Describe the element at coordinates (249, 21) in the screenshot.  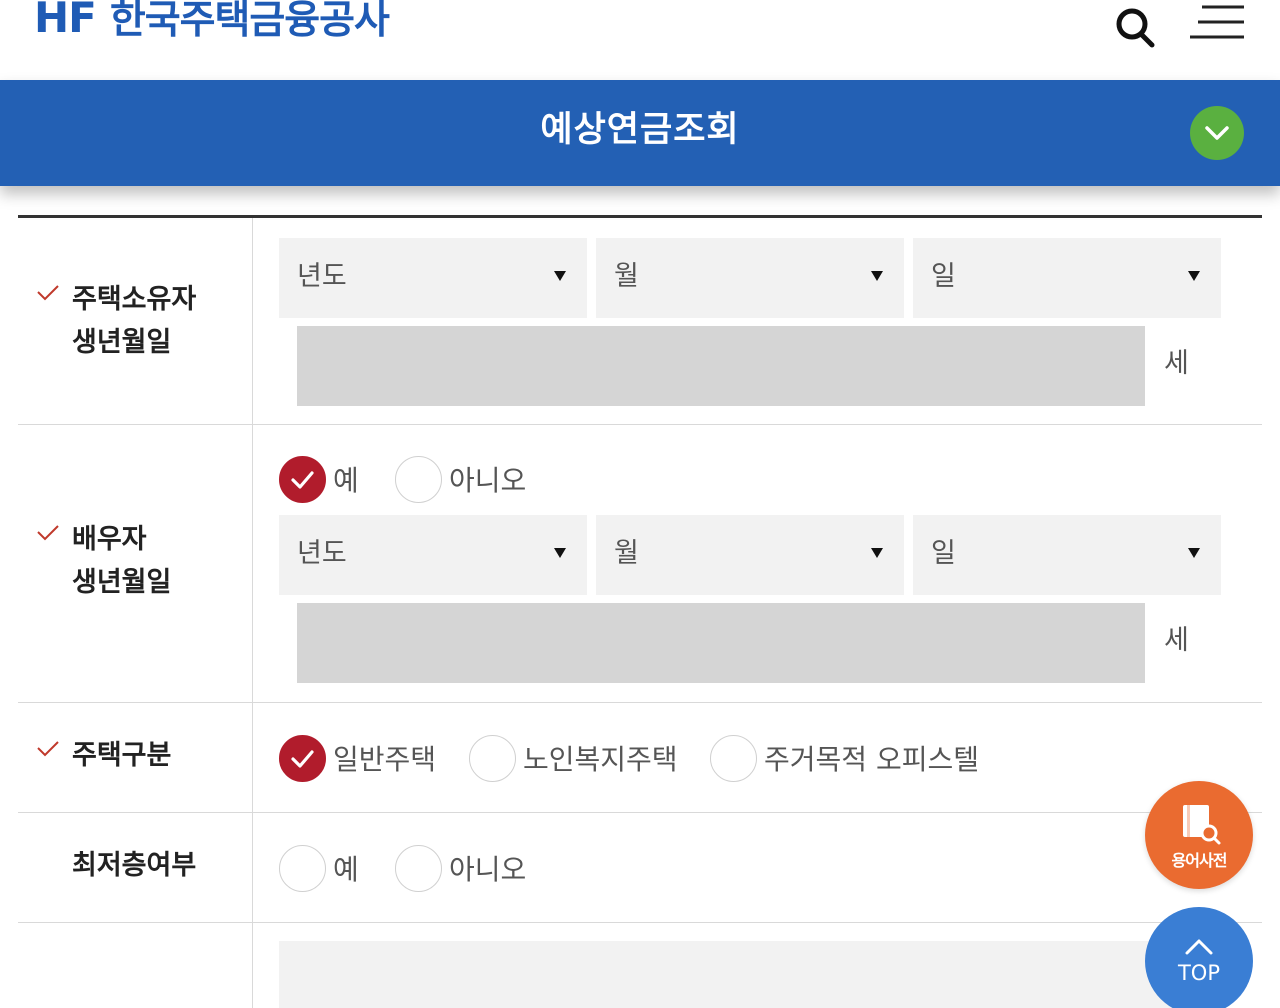
I see `logo-name: 한국주택금융공사` at that location.